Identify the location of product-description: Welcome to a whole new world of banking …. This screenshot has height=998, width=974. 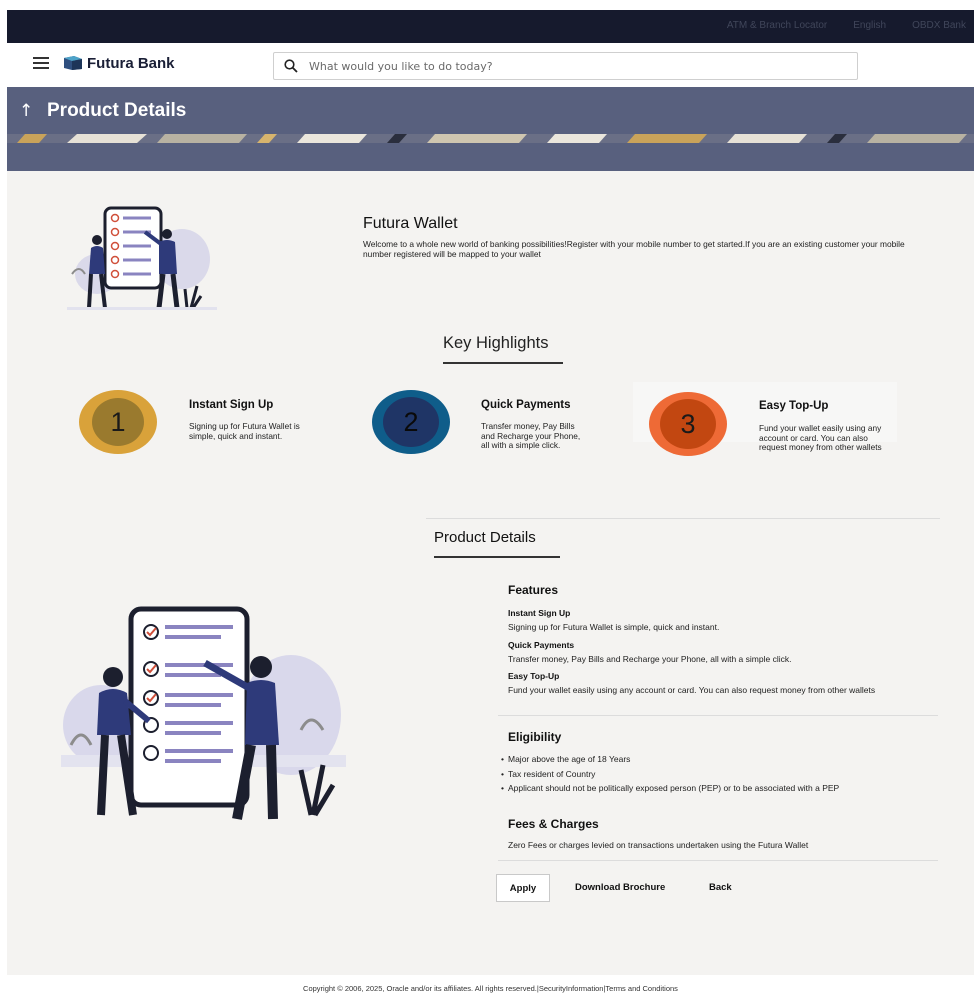
(634, 249).